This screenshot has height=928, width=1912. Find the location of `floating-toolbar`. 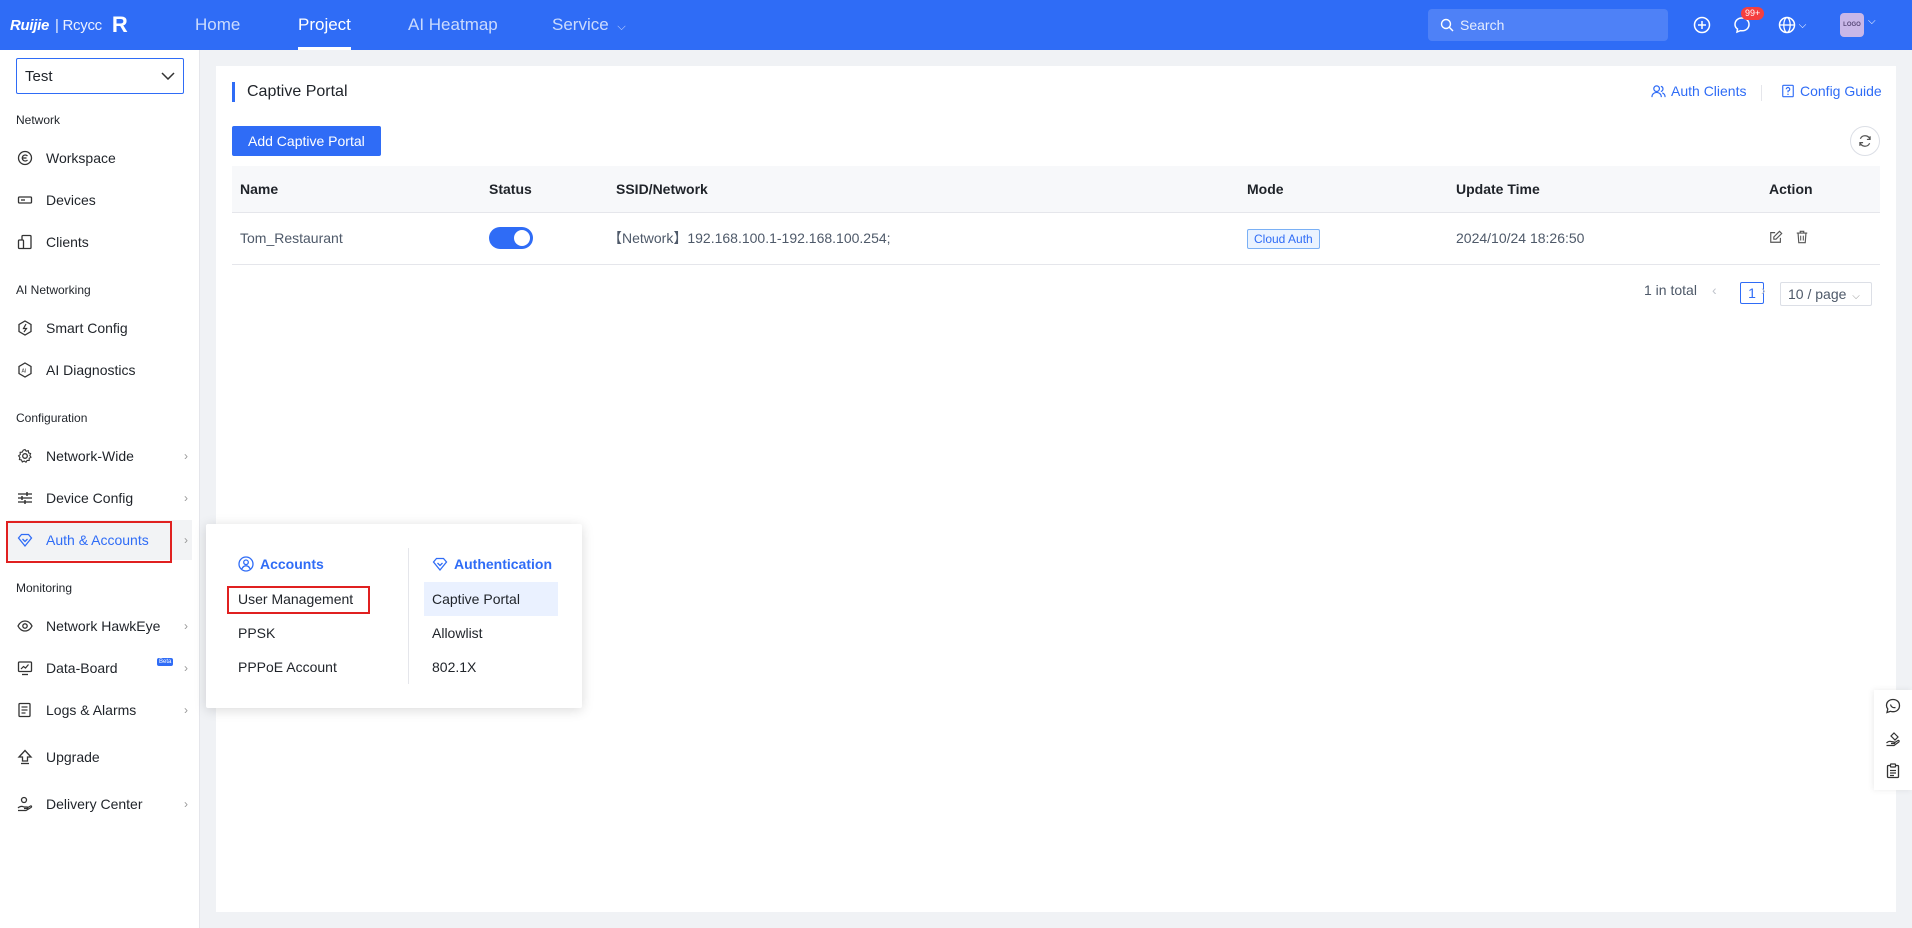

floating-toolbar is located at coordinates (1893, 740).